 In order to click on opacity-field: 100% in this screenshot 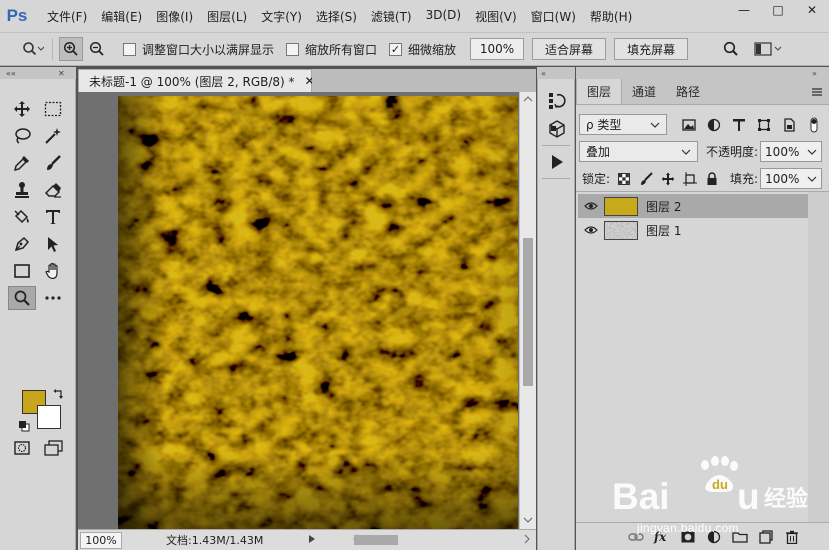, I will do `click(791, 151)`.